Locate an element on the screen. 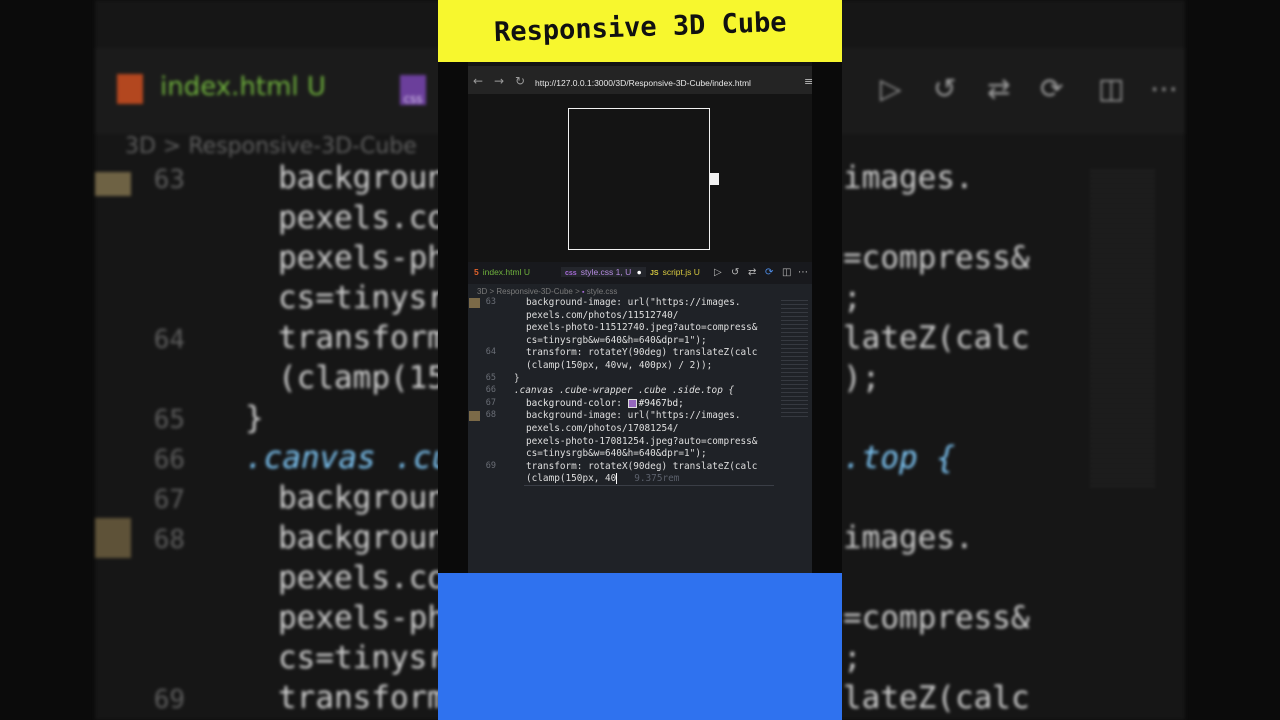 The image size is (1280, 720). cube-canvas is located at coordinates (639, 179).